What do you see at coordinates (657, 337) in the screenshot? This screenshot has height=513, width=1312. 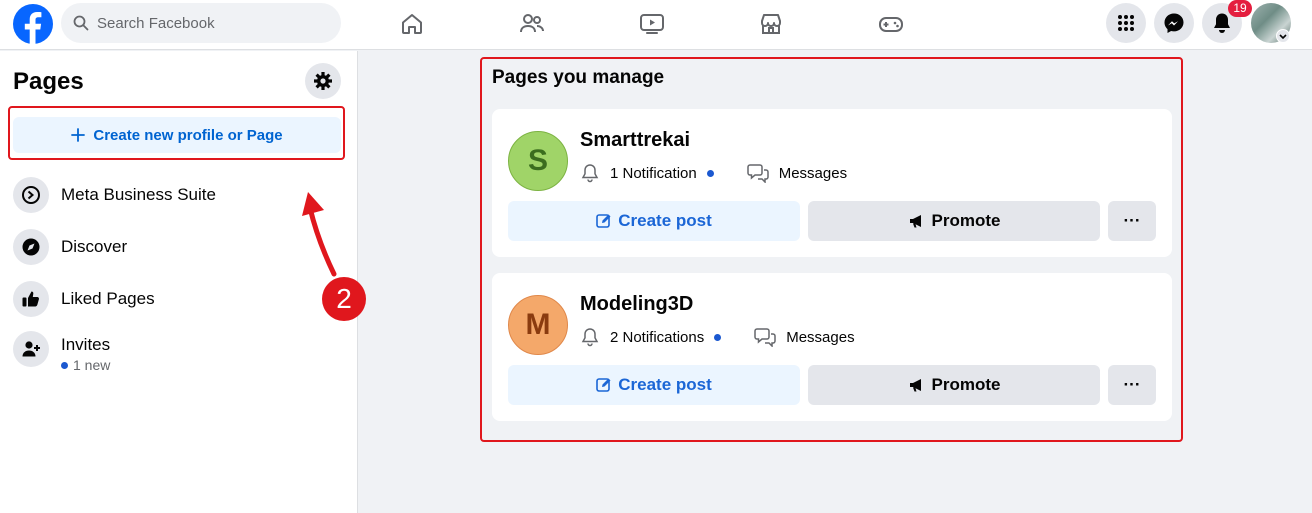 I see `notifications-count-label: 2 Notifications` at bounding box center [657, 337].